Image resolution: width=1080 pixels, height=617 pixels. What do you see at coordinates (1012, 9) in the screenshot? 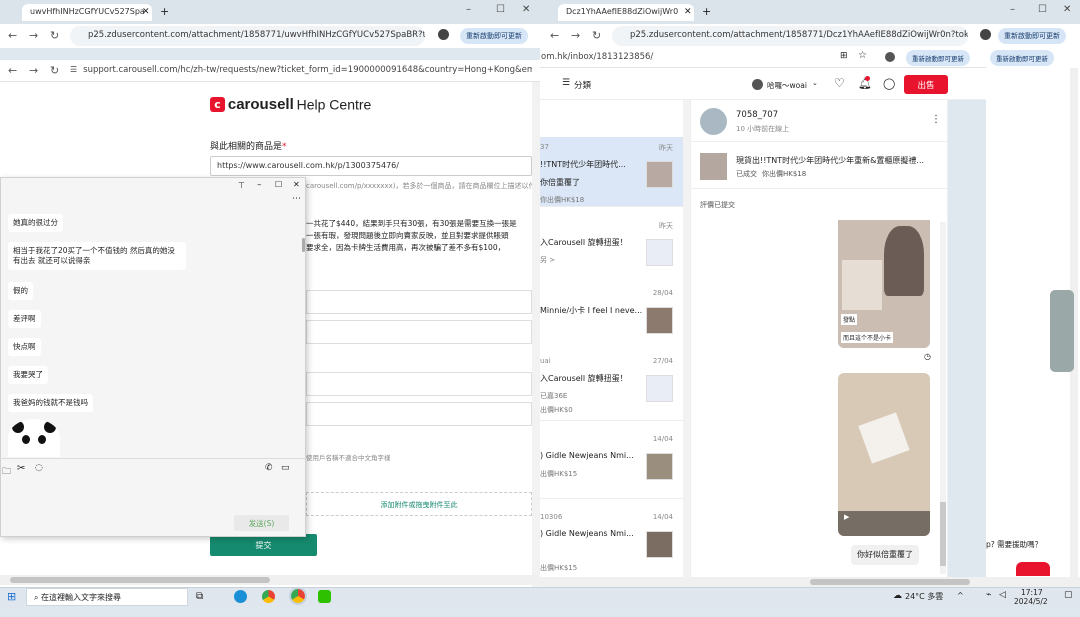
I see `right-minimize-icon: –` at bounding box center [1012, 9].